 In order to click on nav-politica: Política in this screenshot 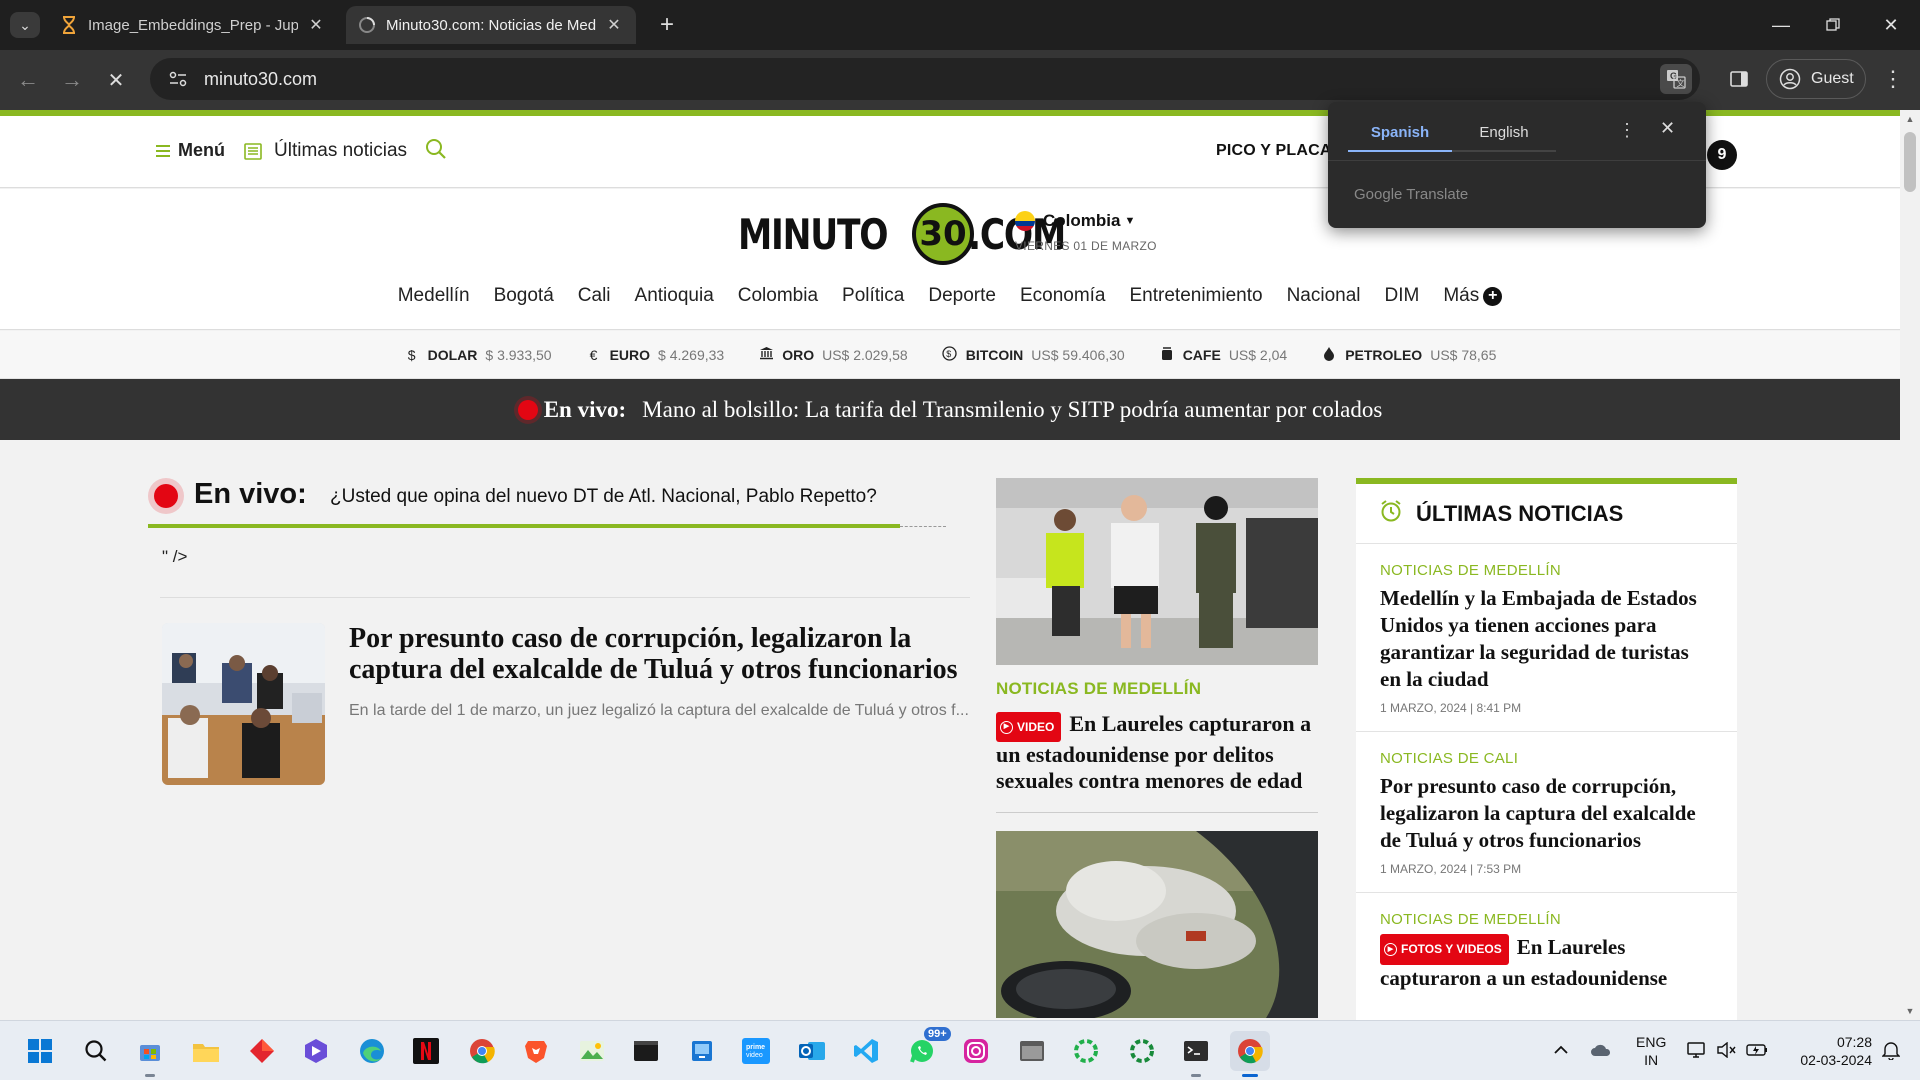, I will do `click(873, 296)`.